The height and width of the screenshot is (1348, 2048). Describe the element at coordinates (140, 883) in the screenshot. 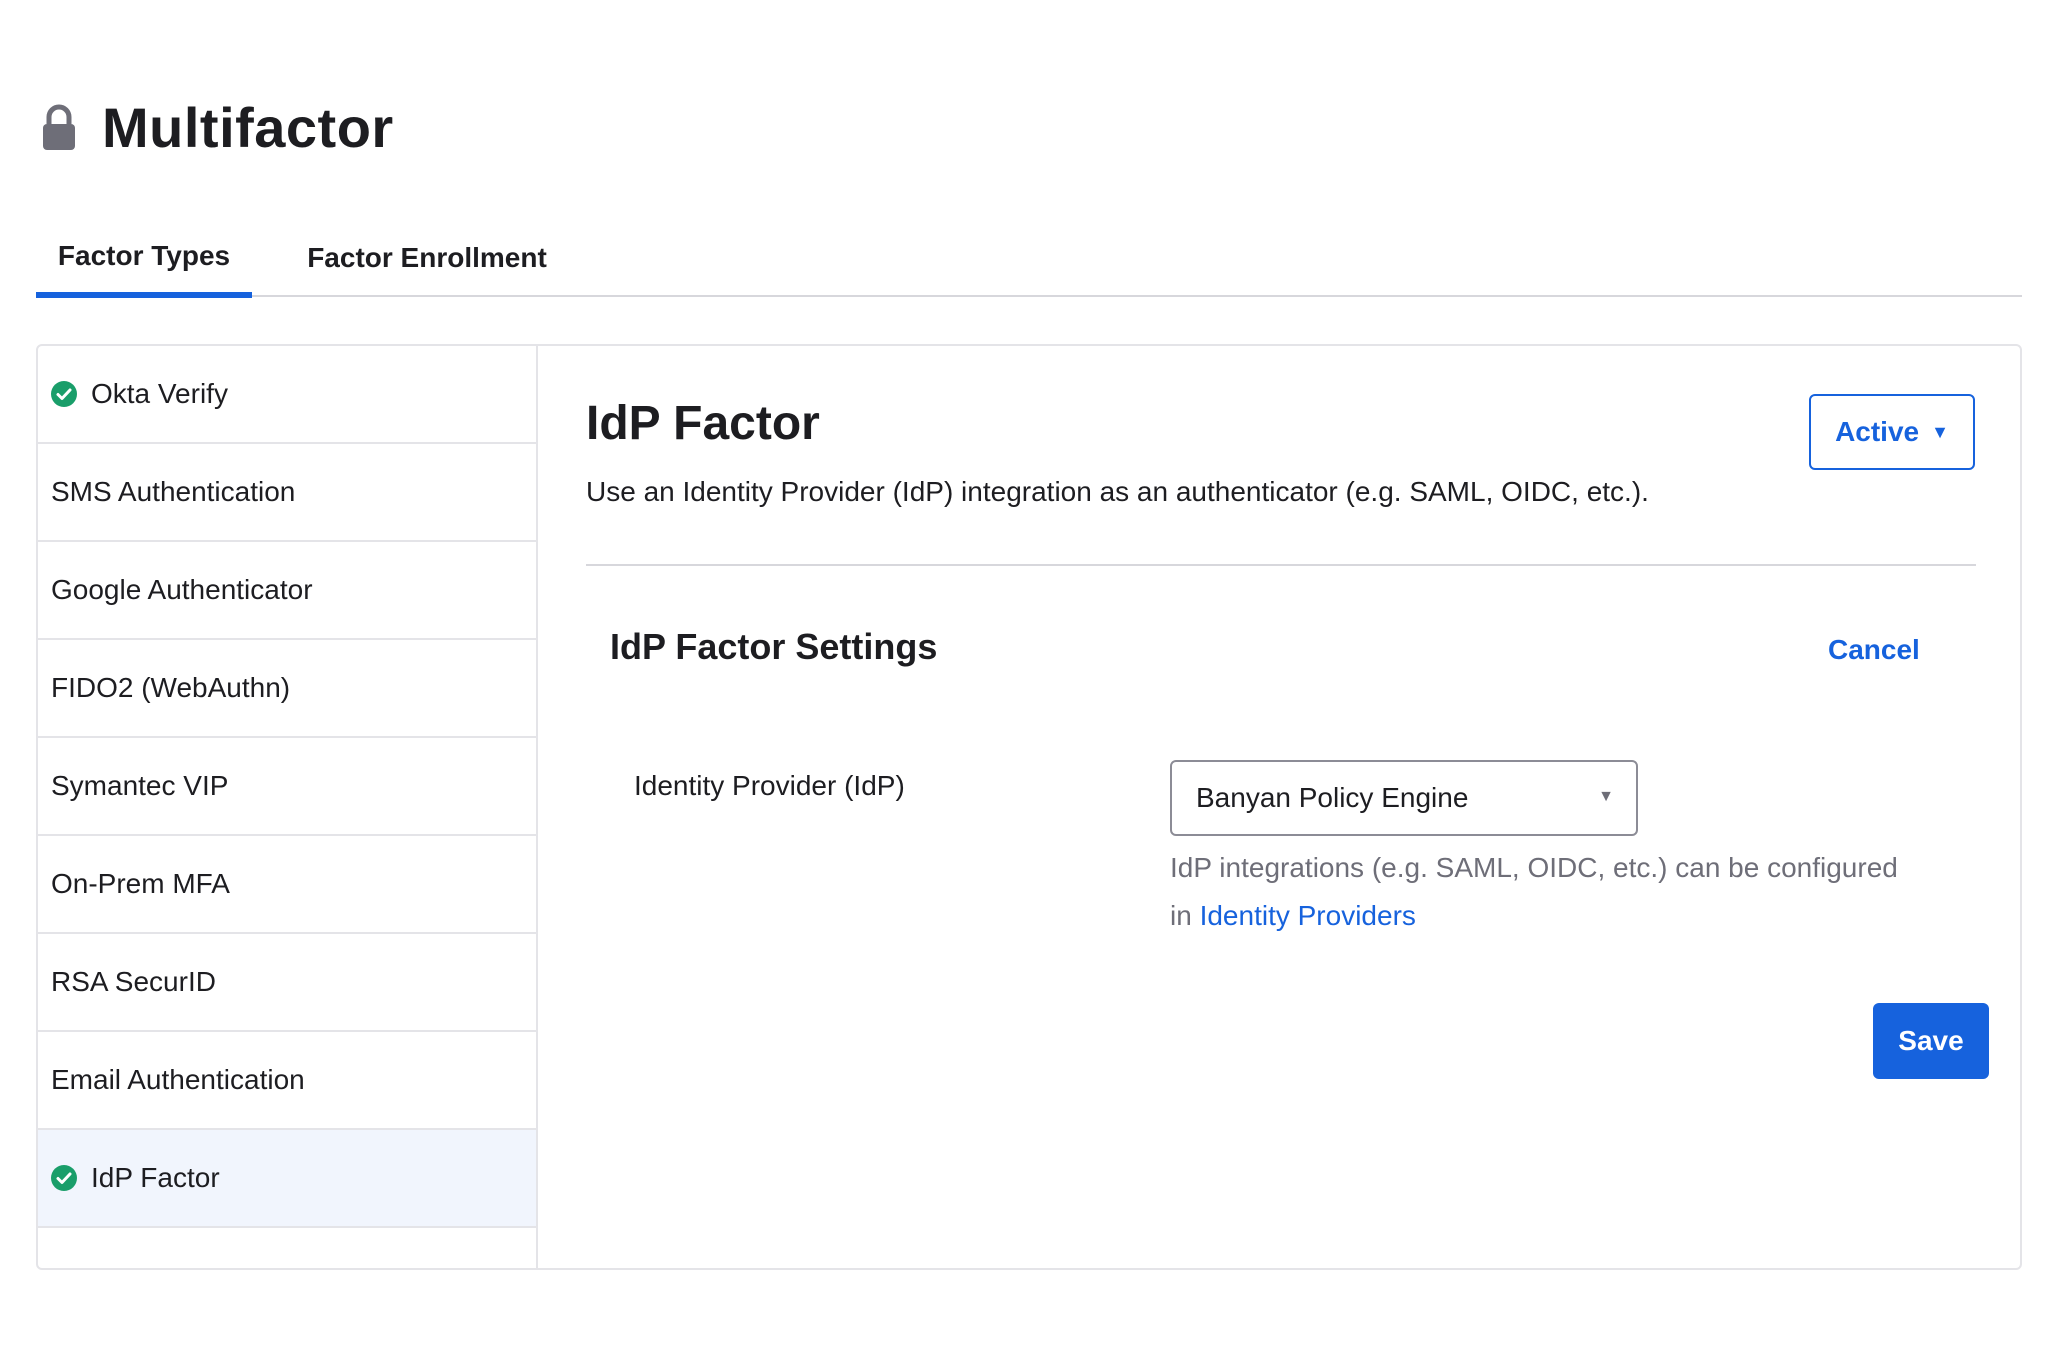

I see `sidebar-item-label: On-Prem MFA` at that location.